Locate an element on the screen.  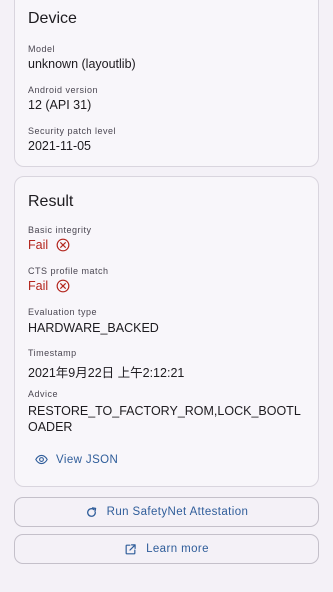
view-json-button: View JSON is located at coordinates (76, 459).